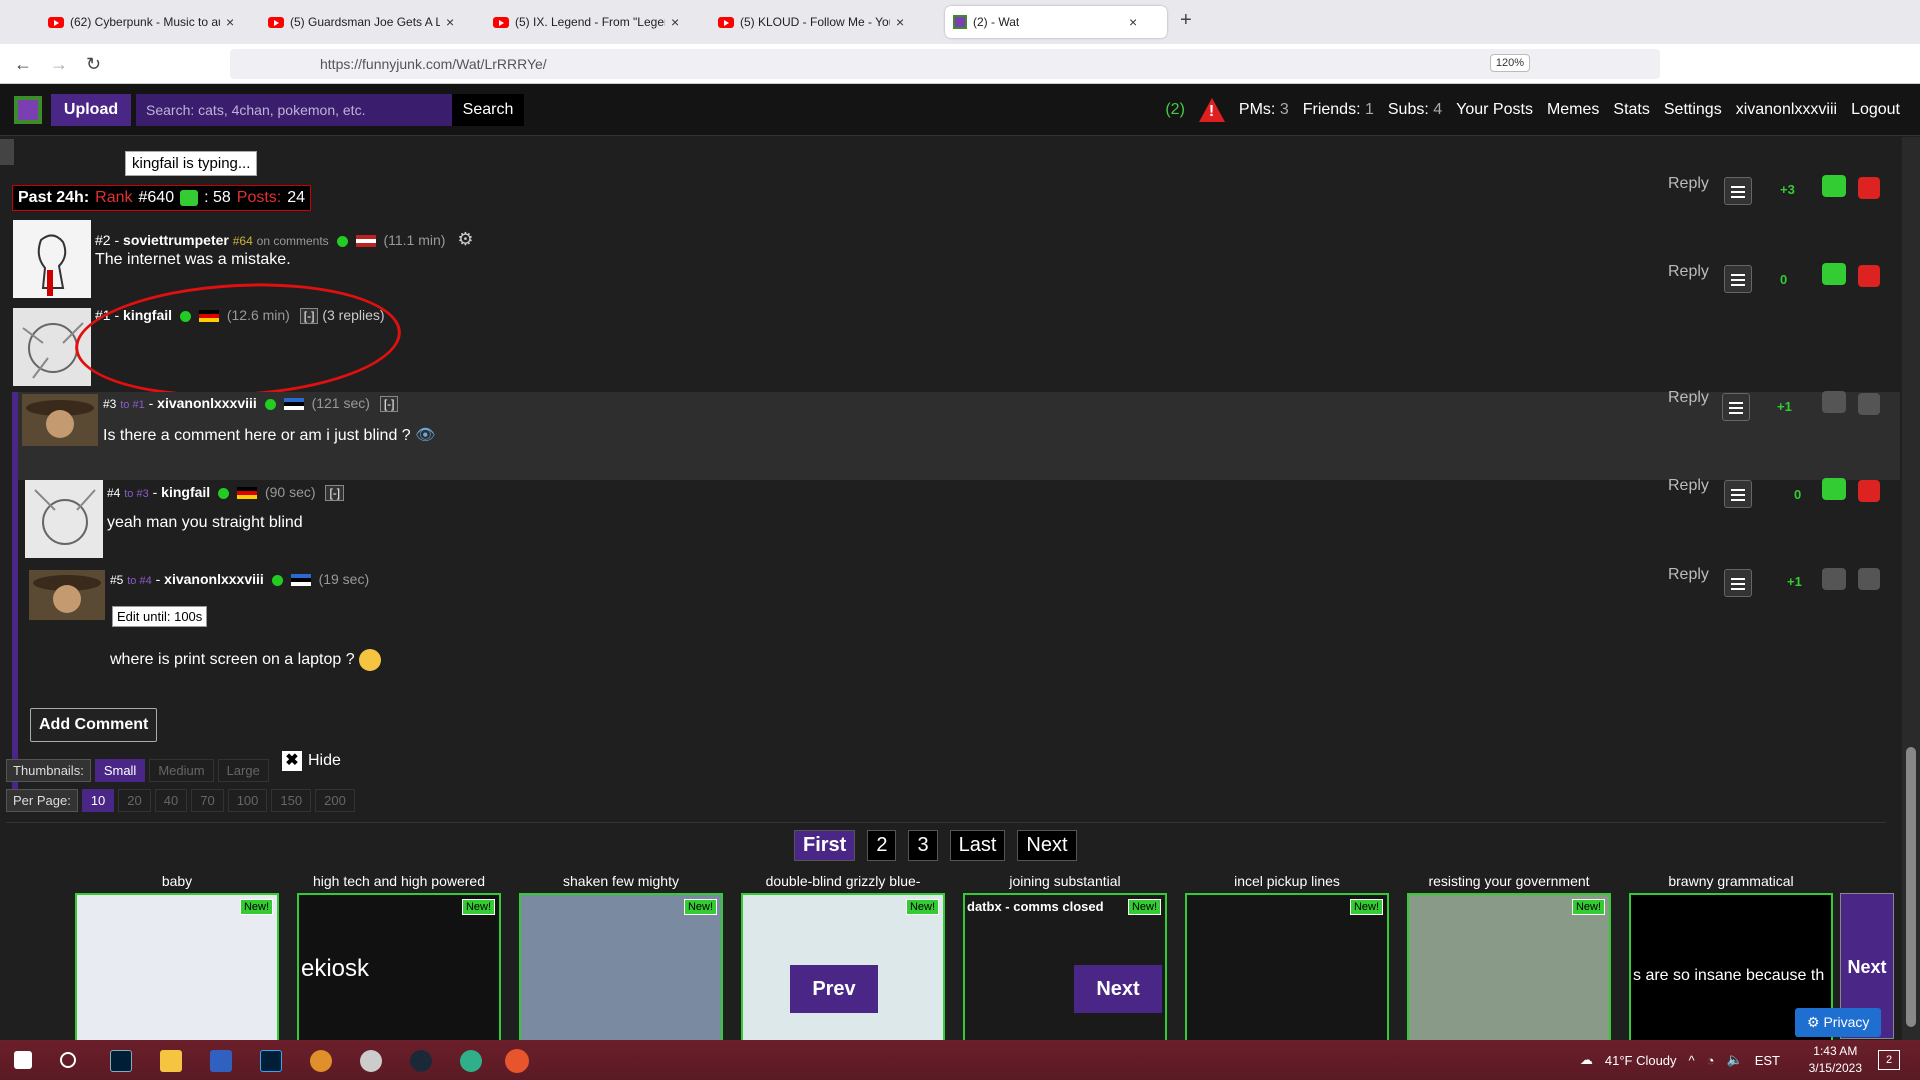 Image resolution: width=1920 pixels, height=1080 pixels. I want to click on tab-wat: (2) - Wat ×, so click(1056, 22).